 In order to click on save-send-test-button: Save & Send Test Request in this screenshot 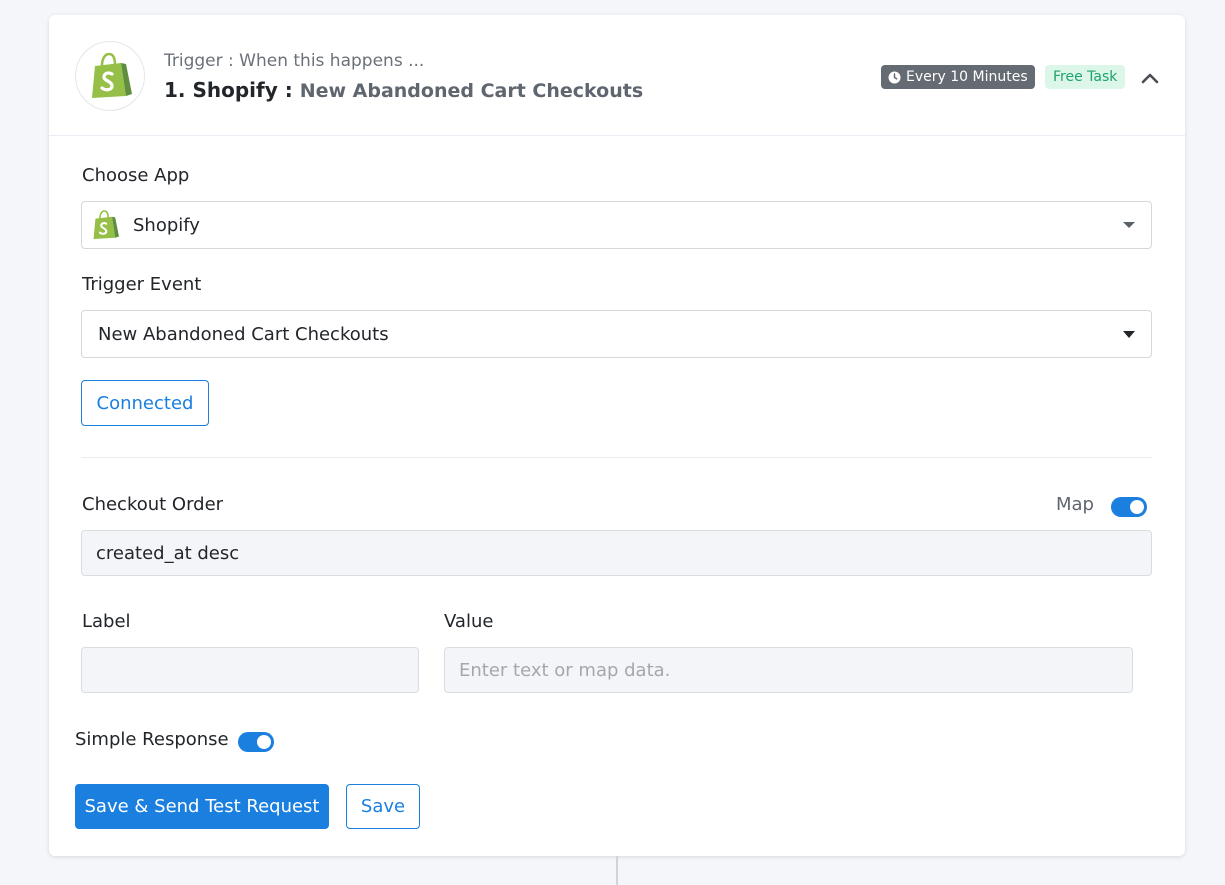, I will do `click(202, 806)`.